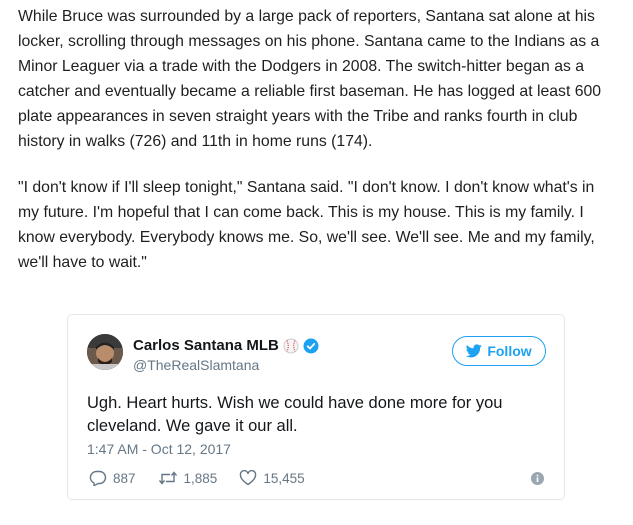  What do you see at coordinates (474, 351) in the screenshot?
I see `twitter-bird-icon` at bounding box center [474, 351].